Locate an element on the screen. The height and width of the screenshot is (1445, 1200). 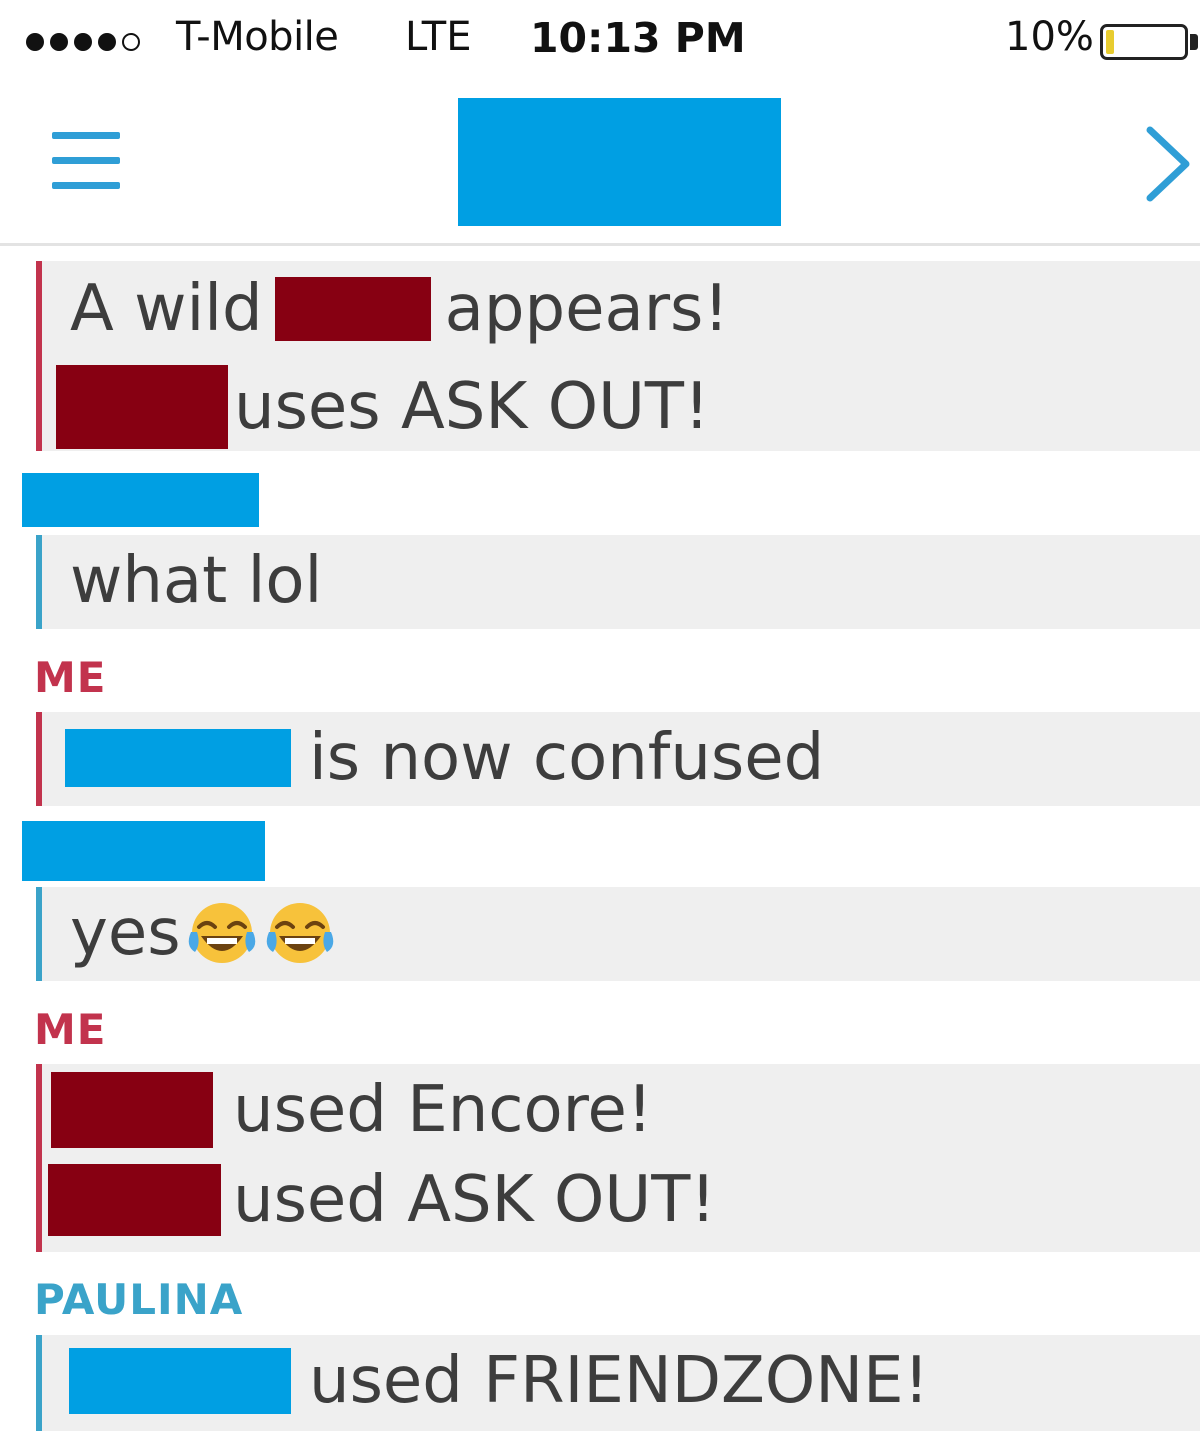
battery-level-fill is located at coordinates (1110, 42).